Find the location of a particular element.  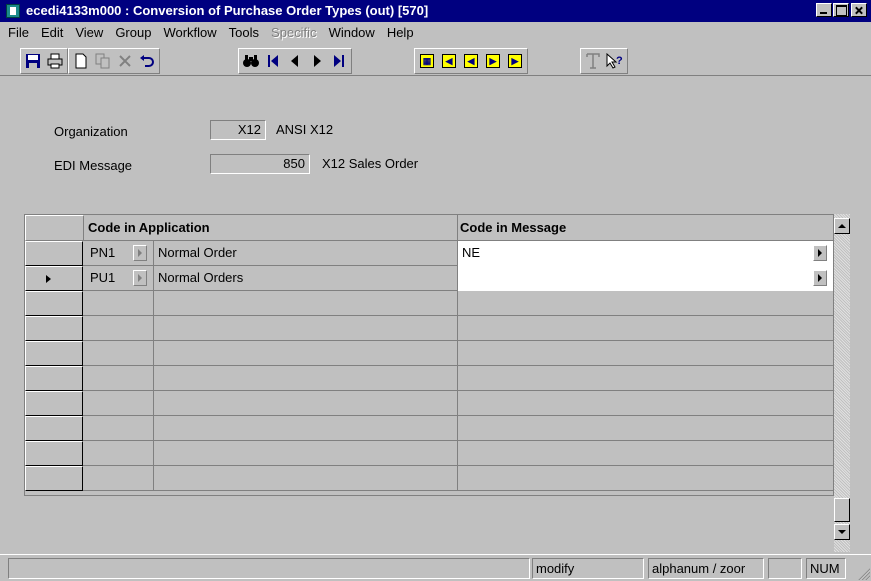

vertical-scrollbar is located at coordinates (842, 383).